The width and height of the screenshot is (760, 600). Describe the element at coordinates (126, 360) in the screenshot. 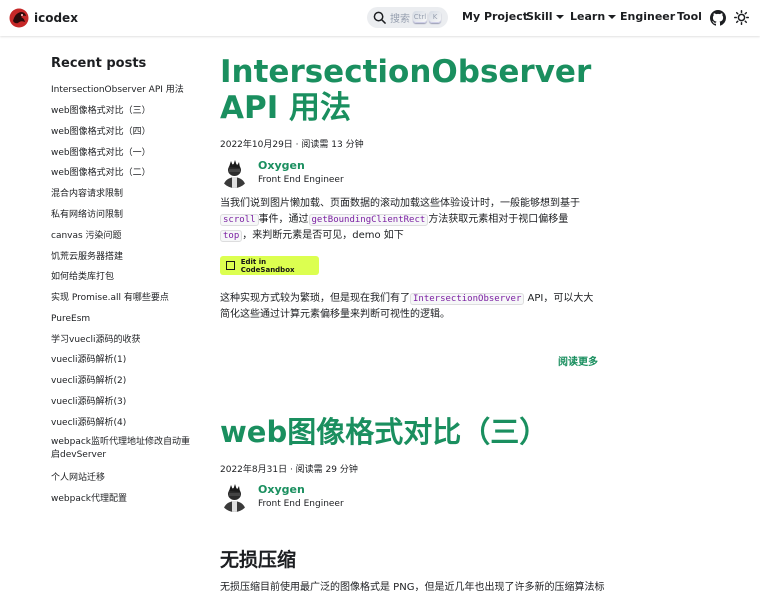

I see `sidebar-item: vuecli源码解析(1)` at that location.